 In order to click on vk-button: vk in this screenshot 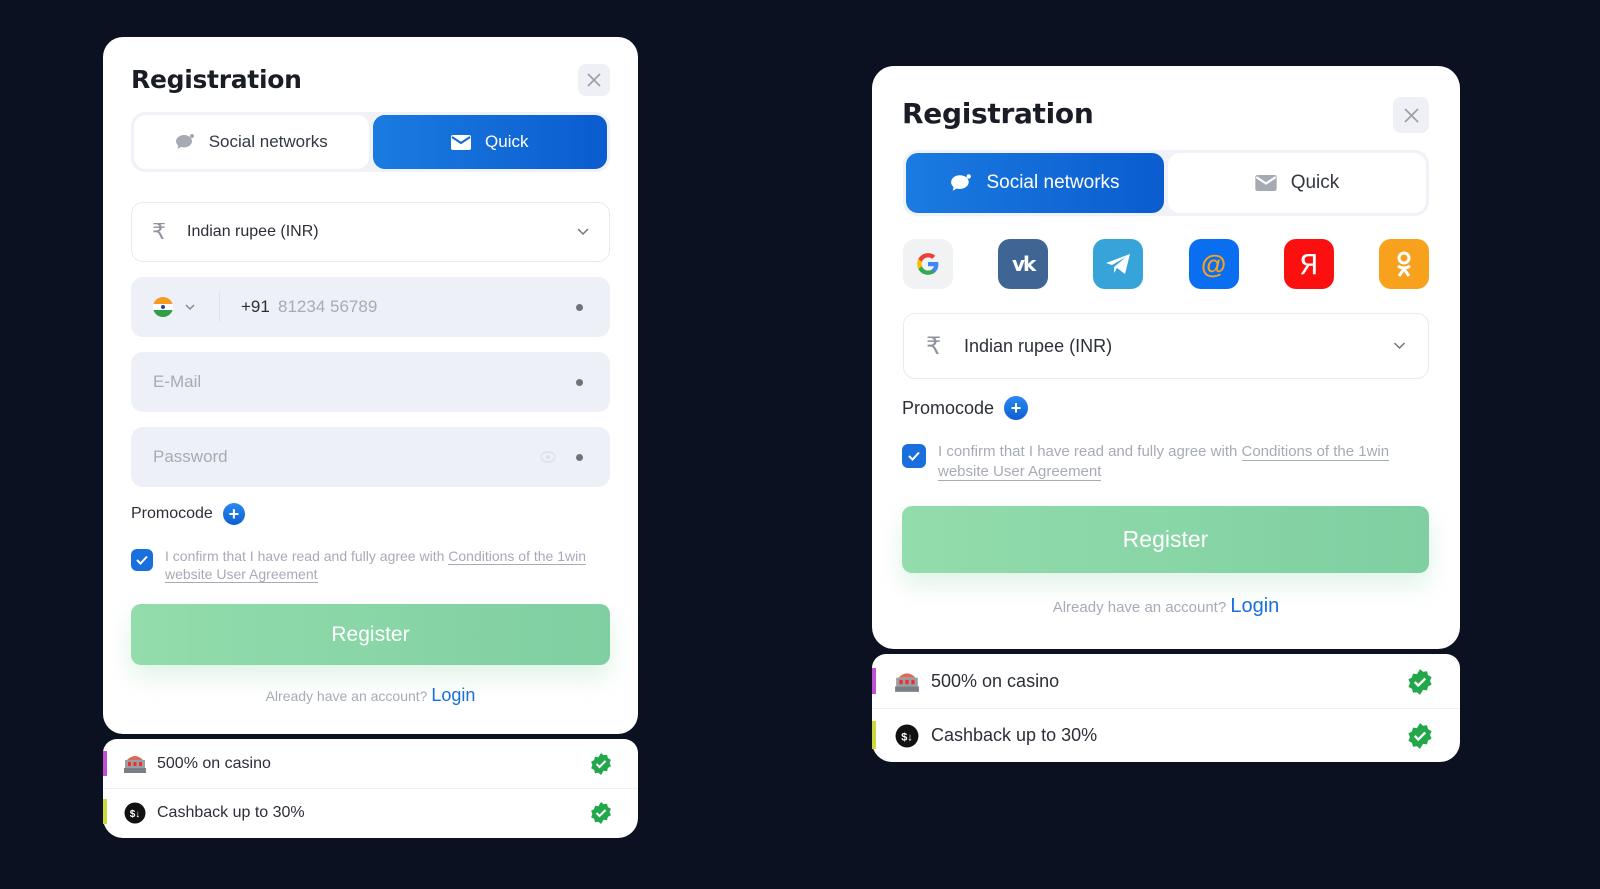, I will do `click(1023, 264)`.